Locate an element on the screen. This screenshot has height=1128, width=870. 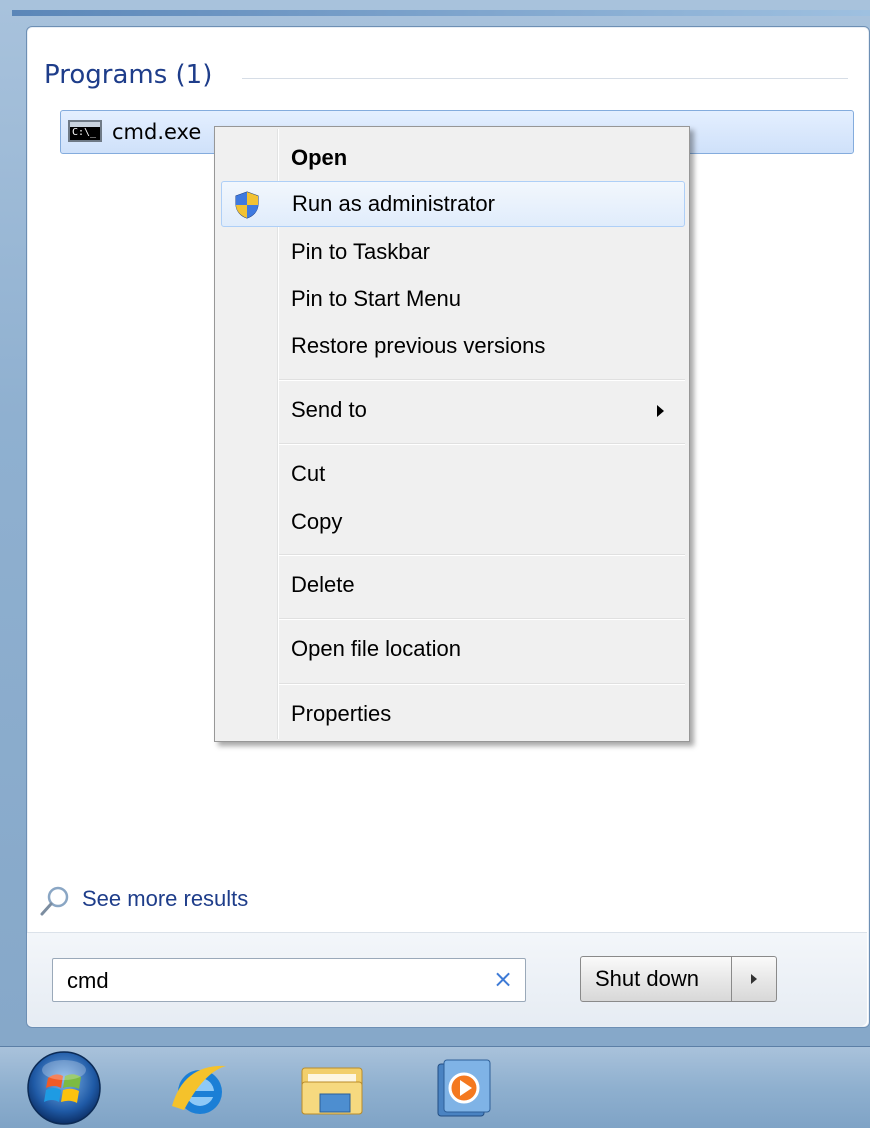
menu-item-label: Send to is located at coordinates (329, 409).